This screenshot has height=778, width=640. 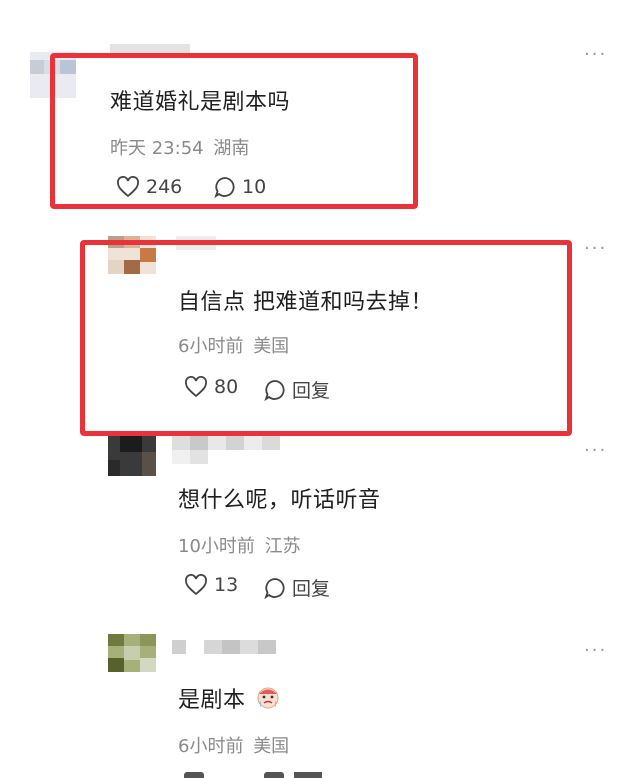 I want to click on like-count: 13, so click(x=226, y=585).